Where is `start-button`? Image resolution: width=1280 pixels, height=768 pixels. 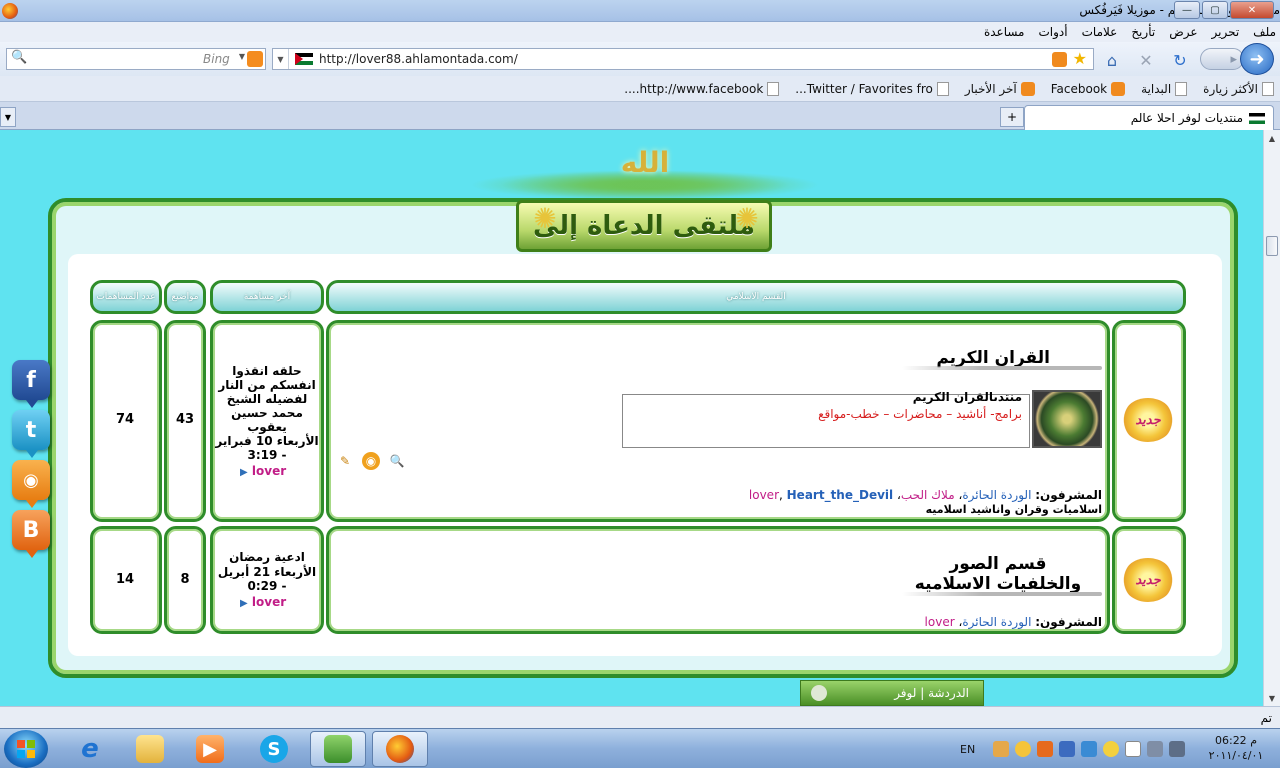 start-button is located at coordinates (26, 749).